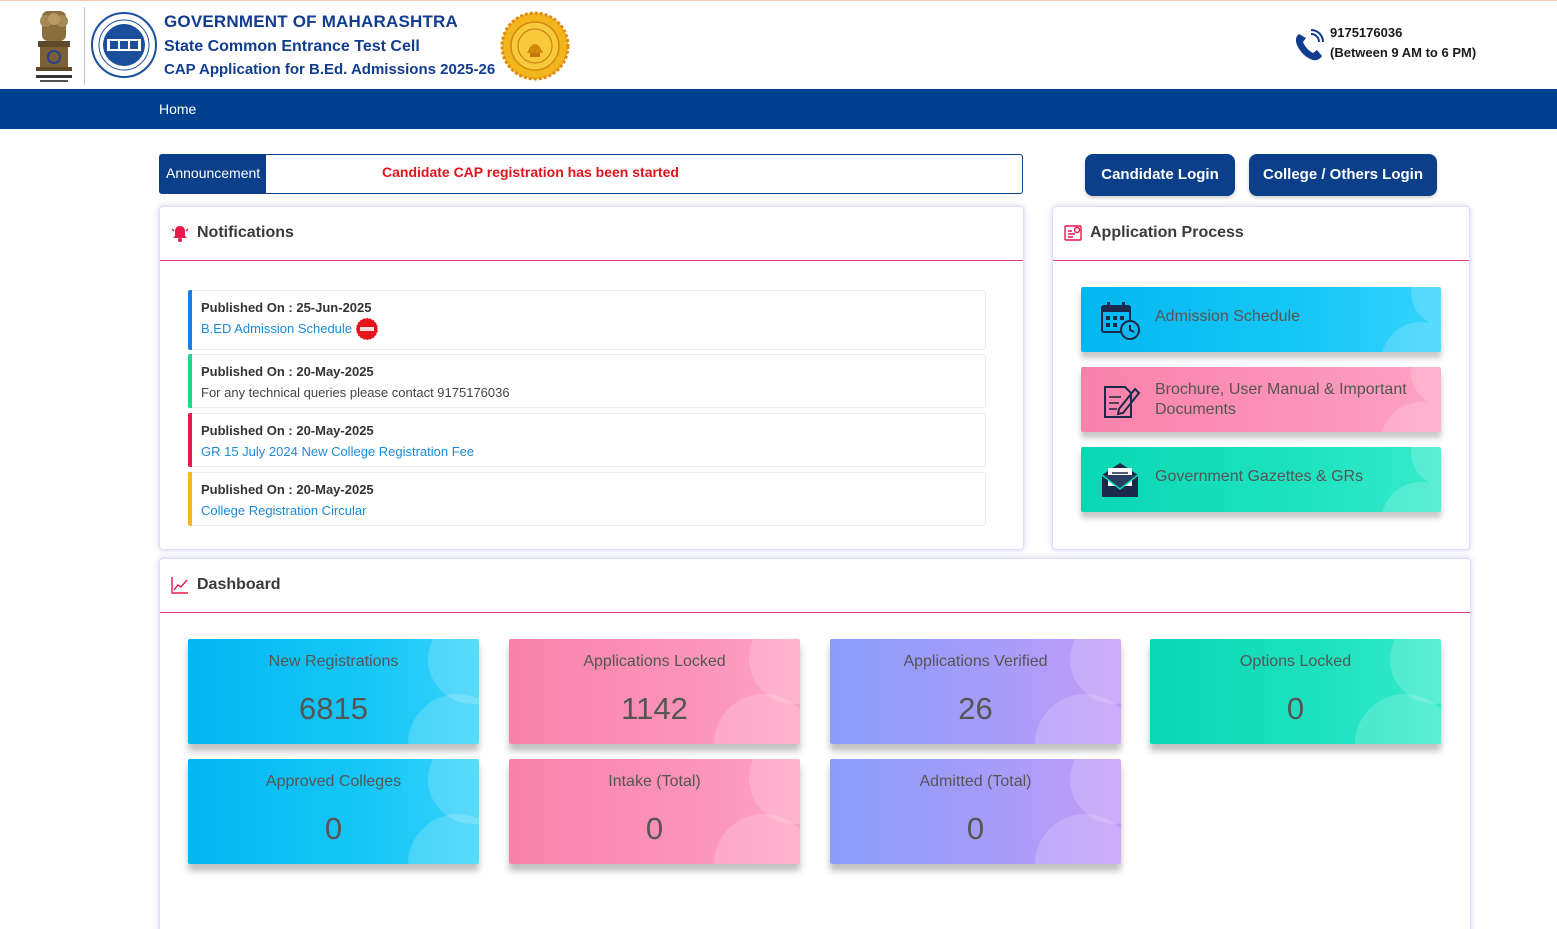  What do you see at coordinates (179, 585) in the screenshot?
I see `line-chart-icon` at bounding box center [179, 585].